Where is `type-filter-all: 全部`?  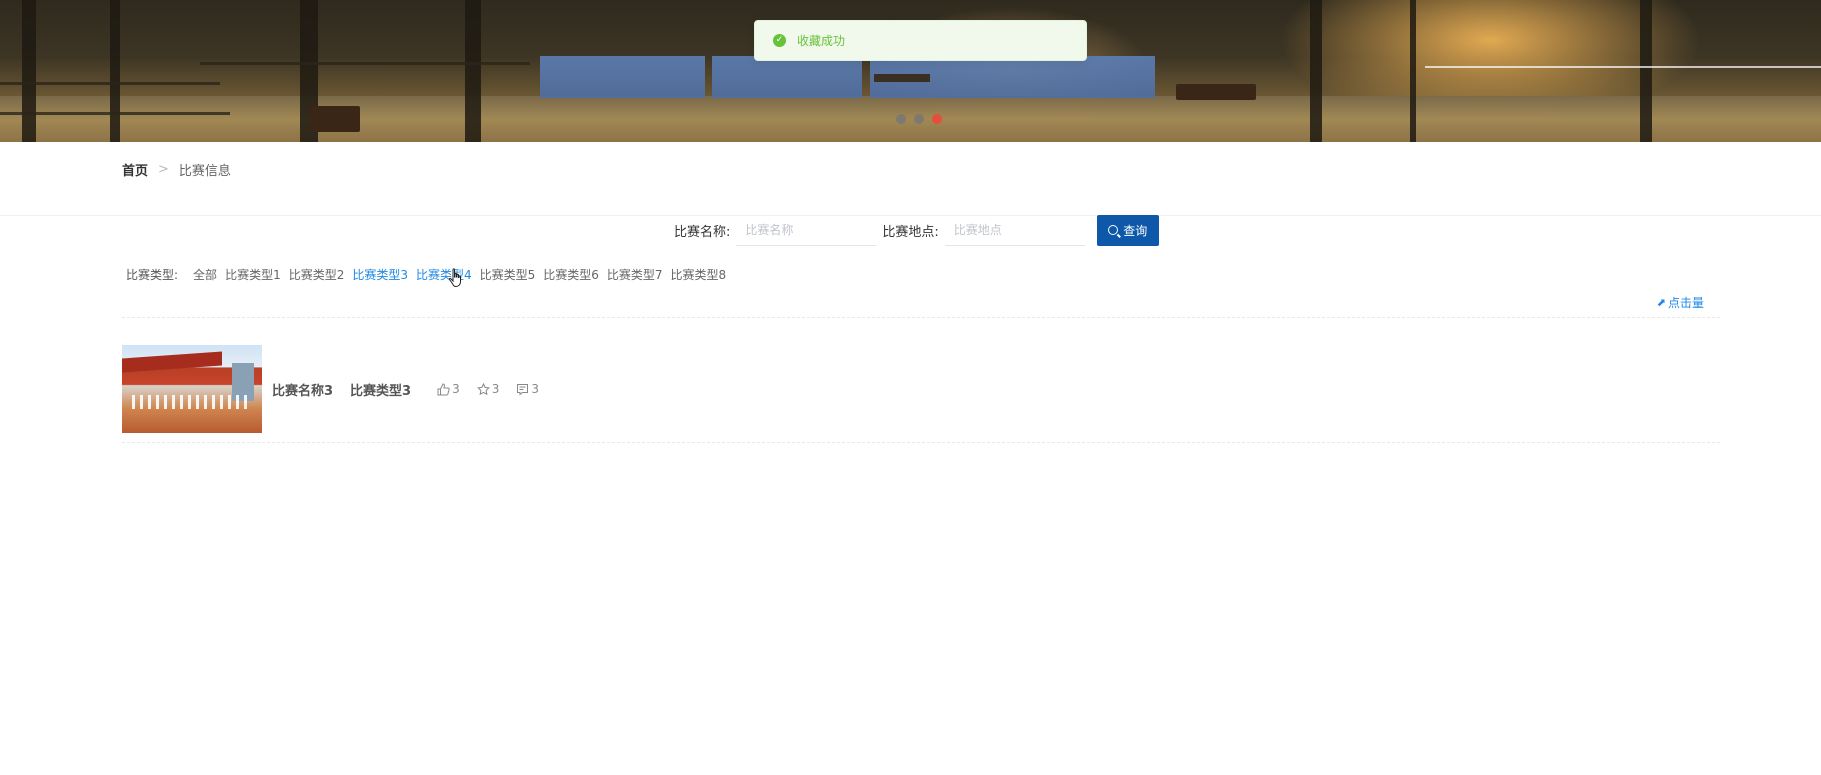 type-filter-all: 全部 is located at coordinates (205, 274).